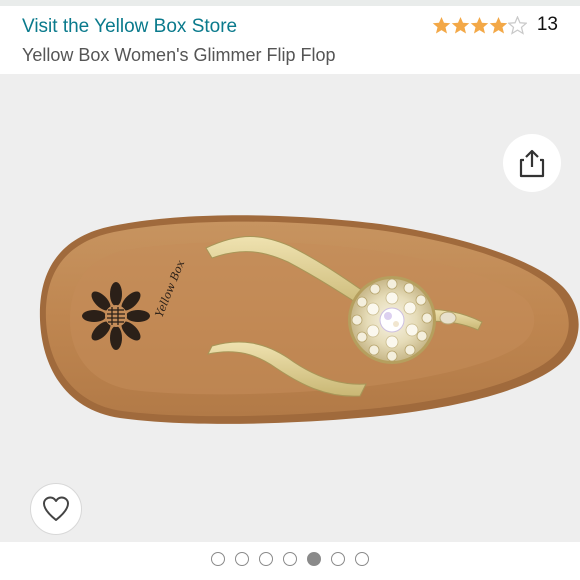 The height and width of the screenshot is (580, 580). I want to click on jewel-medallion, so click(392, 320).